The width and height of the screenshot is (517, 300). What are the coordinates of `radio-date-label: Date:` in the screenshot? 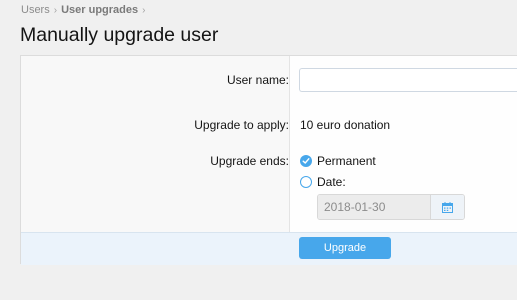 It's located at (331, 182).